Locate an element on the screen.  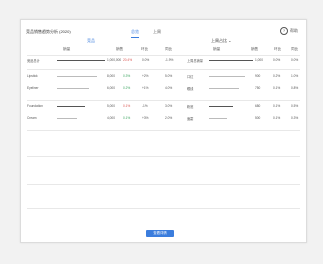
left-section-title: 竞品 is located at coordinates (91, 40).